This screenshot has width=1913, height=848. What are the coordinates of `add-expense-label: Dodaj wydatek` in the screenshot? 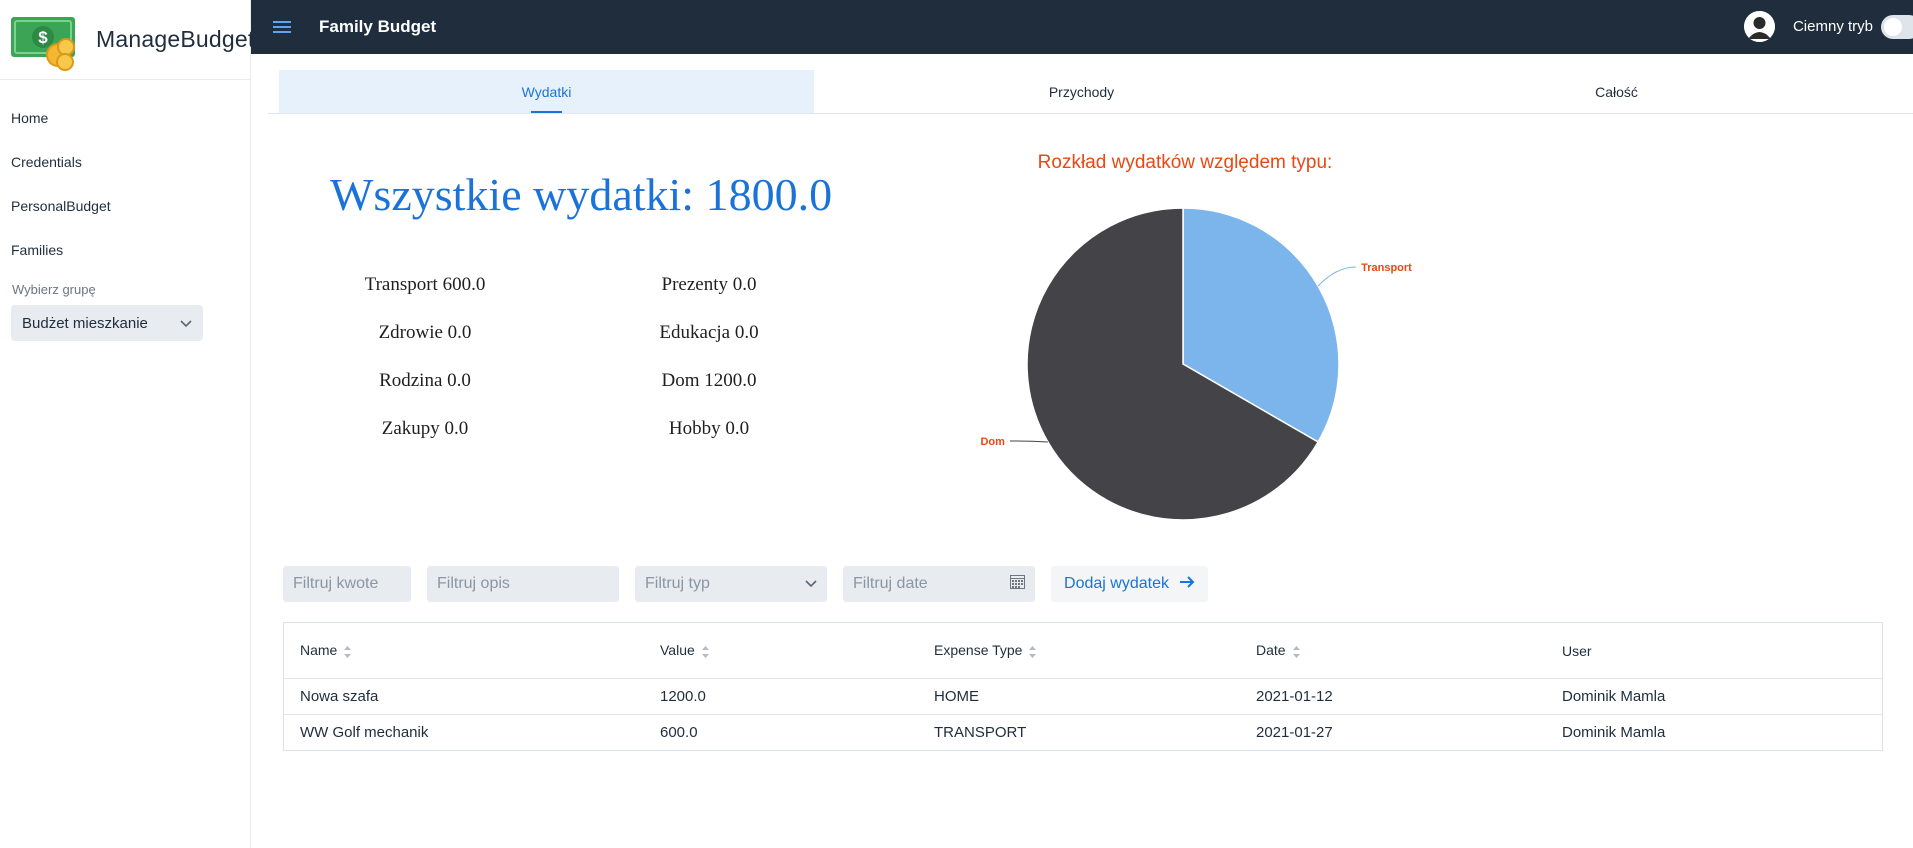 It's located at (1116, 583).